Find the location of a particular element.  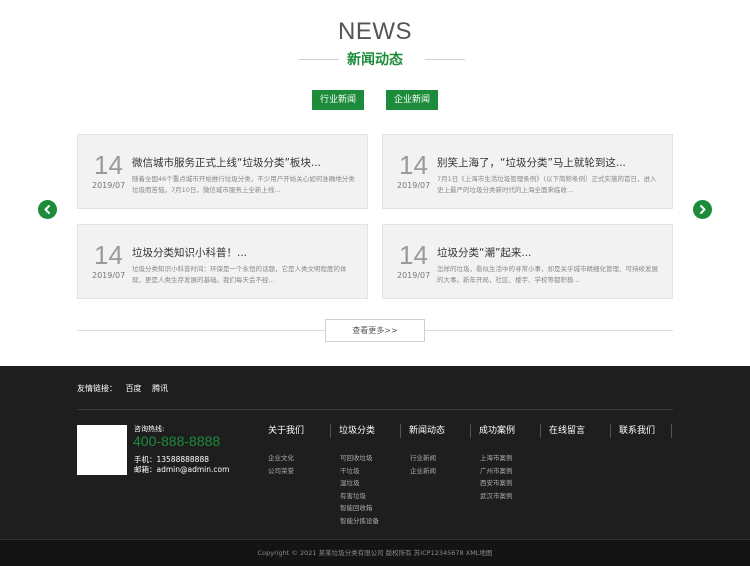

friend-links-label: 友情链接： is located at coordinates (97, 388).